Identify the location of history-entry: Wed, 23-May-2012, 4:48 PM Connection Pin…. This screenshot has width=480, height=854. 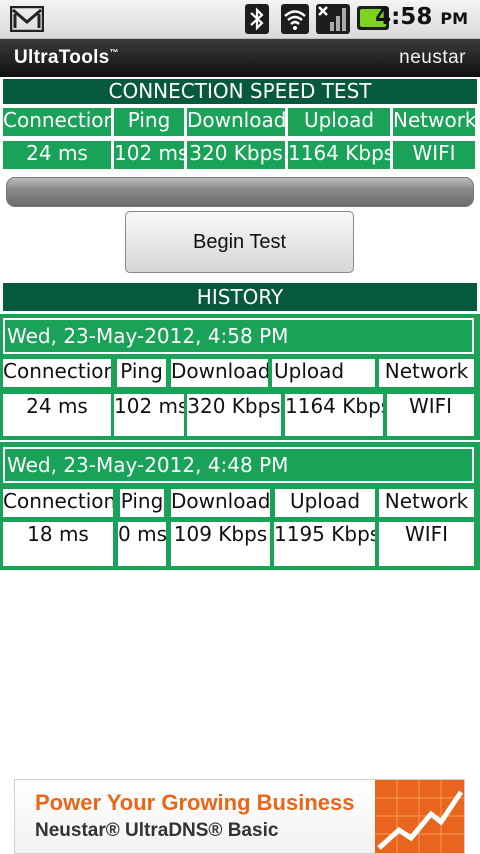
(240, 506).